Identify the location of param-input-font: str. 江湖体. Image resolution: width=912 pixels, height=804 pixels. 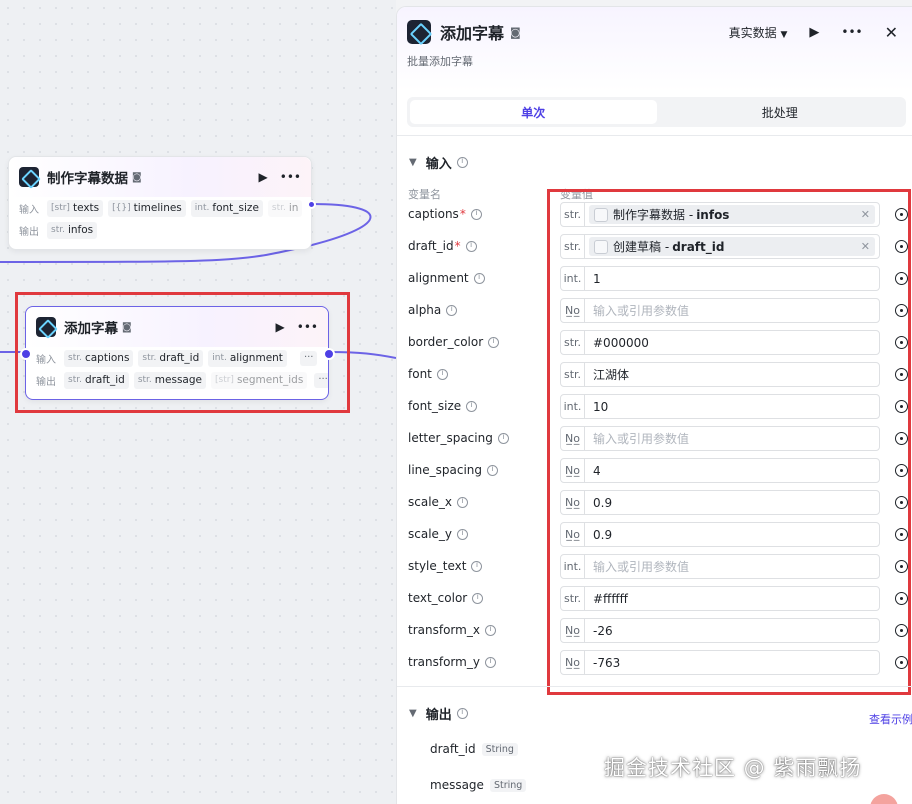
(720, 374).